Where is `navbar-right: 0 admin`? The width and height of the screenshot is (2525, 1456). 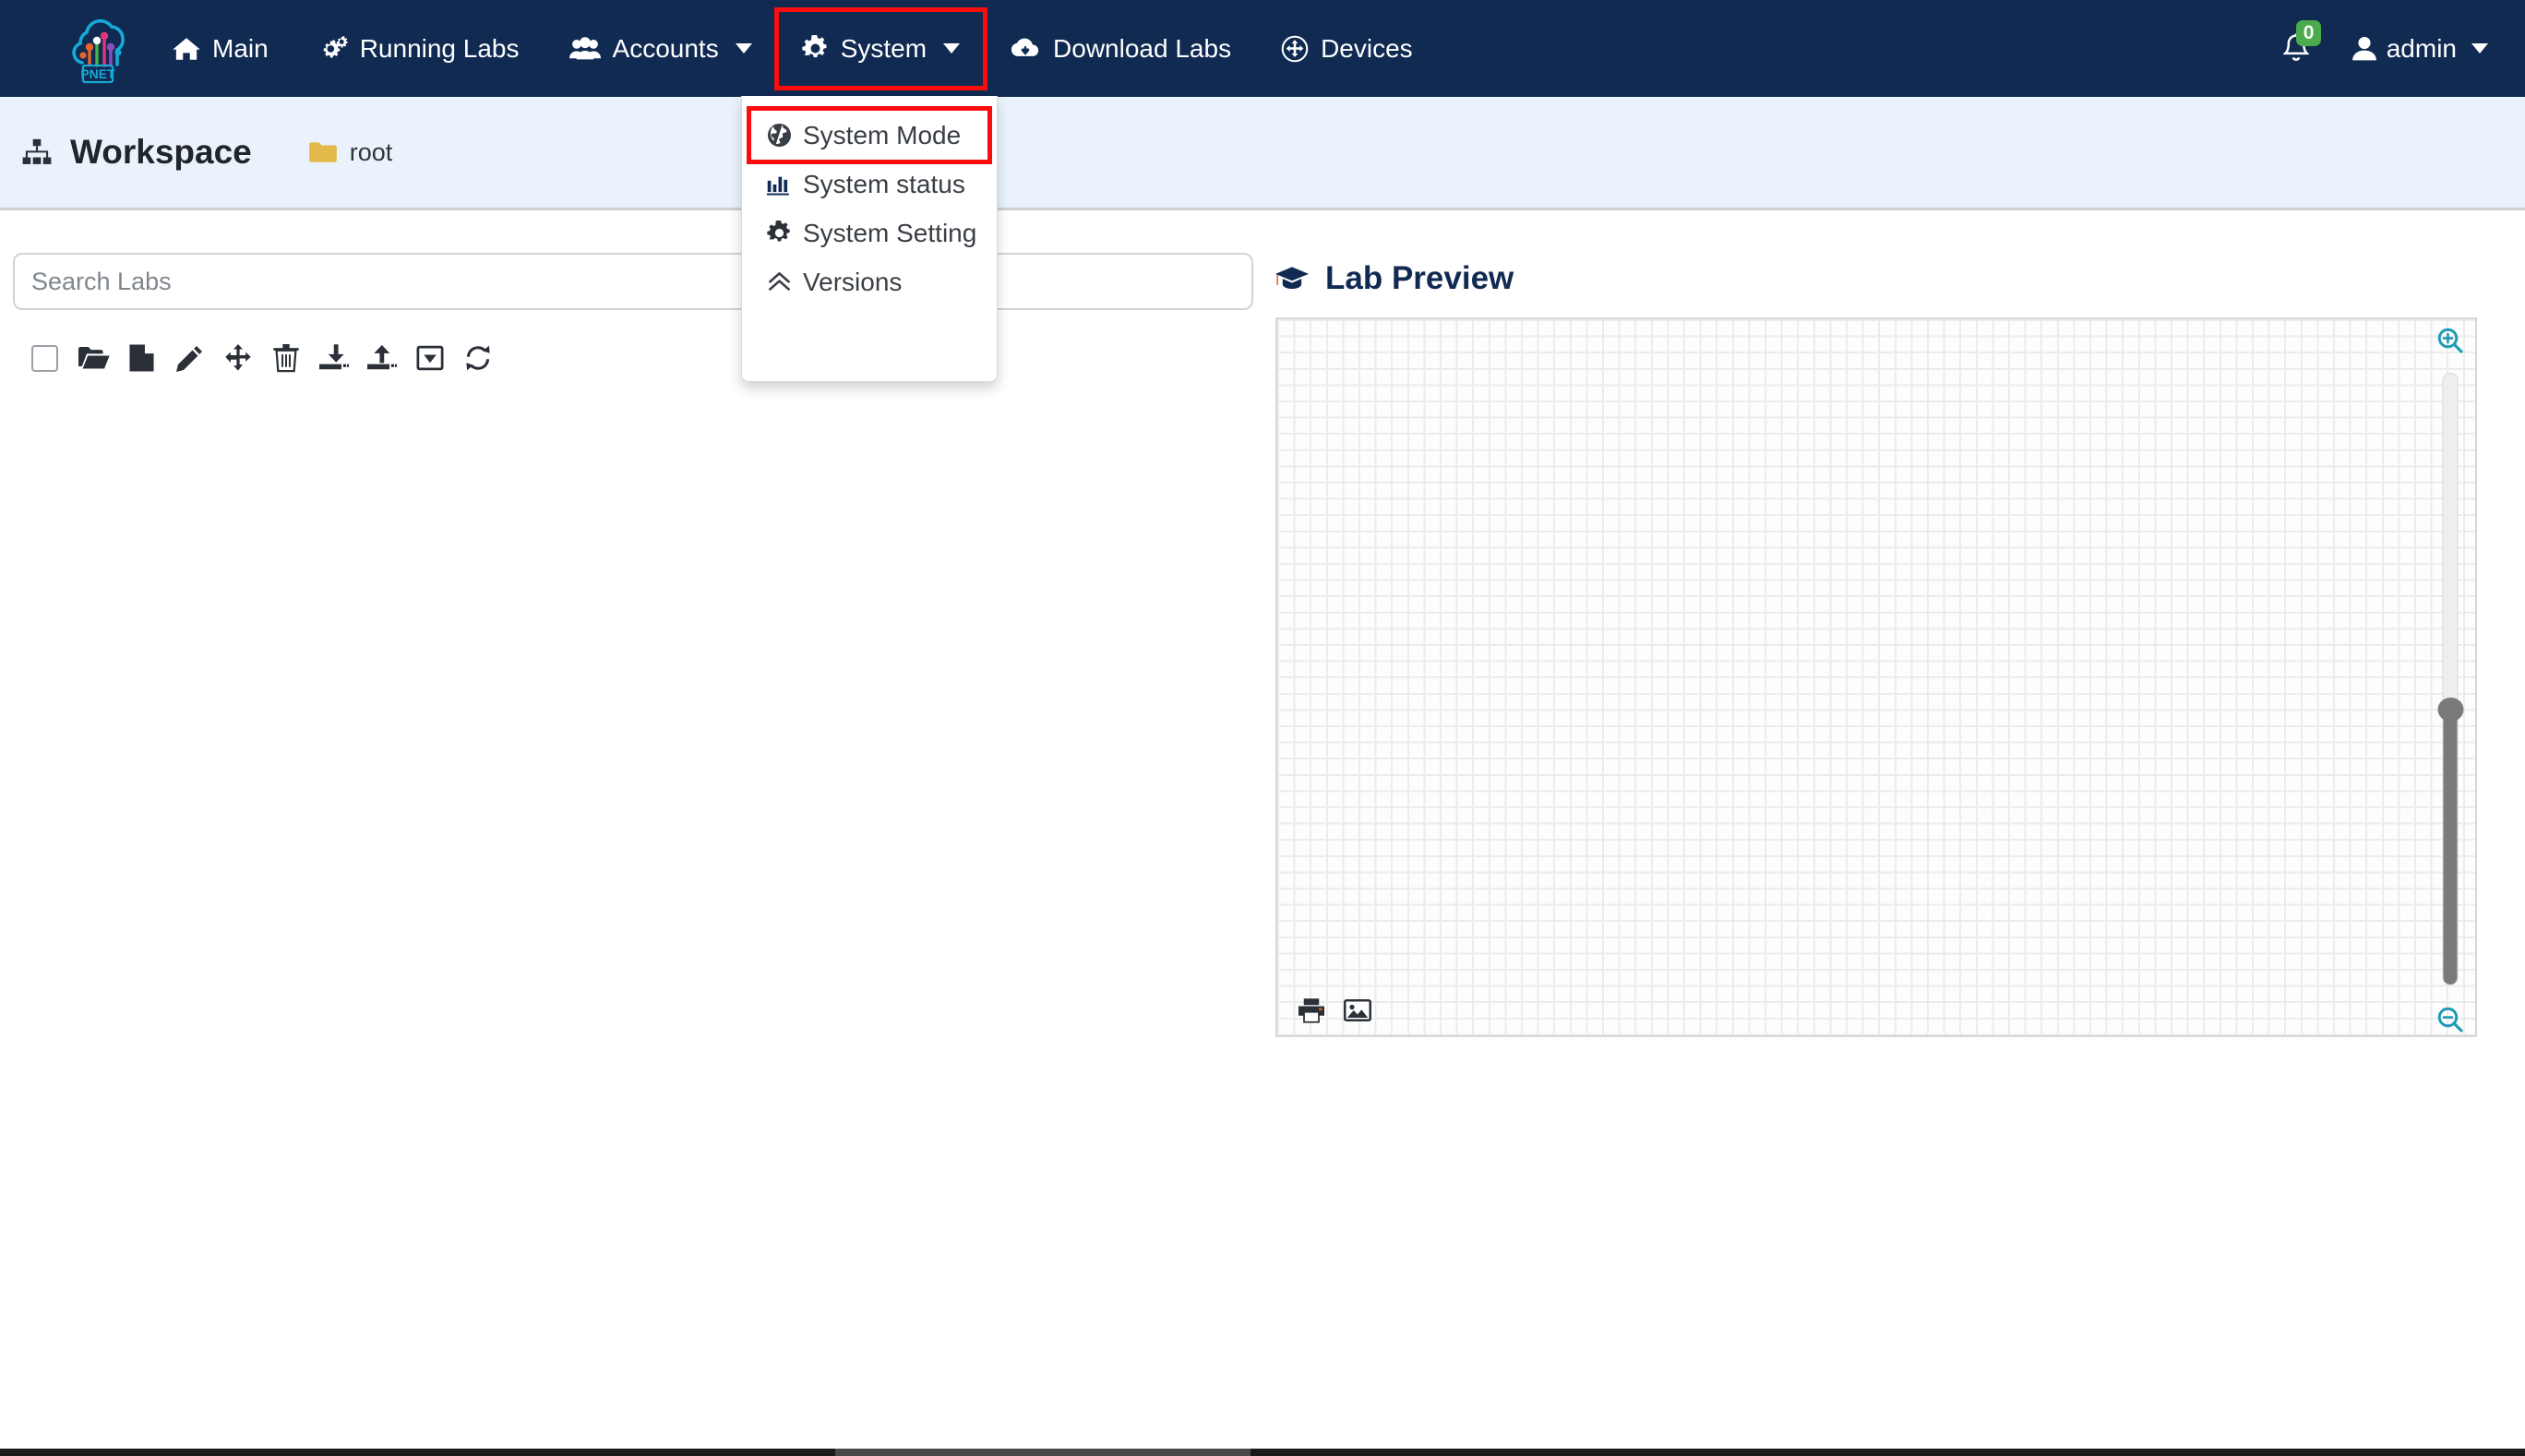
navbar-right: 0 admin is located at coordinates (2402, 48).